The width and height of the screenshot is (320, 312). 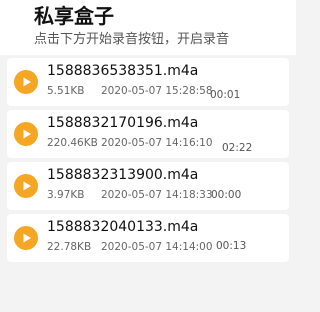 What do you see at coordinates (66, 195) in the screenshot?
I see `recording-size: 3.97KB` at bounding box center [66, 195].